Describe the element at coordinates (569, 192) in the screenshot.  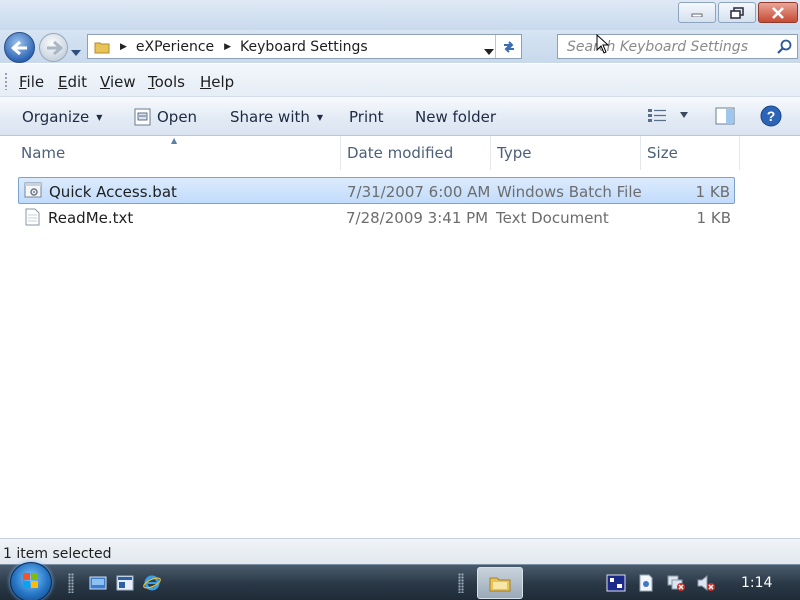
I see `file-type: Windows Batch File` at that location.